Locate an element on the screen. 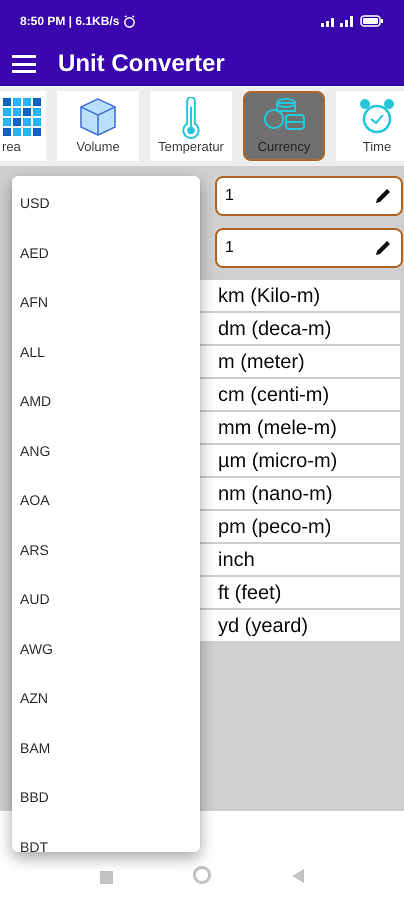 This screenshot has width=404, height=900. dropdown-option: ANG is located at coordinates (106, 465).